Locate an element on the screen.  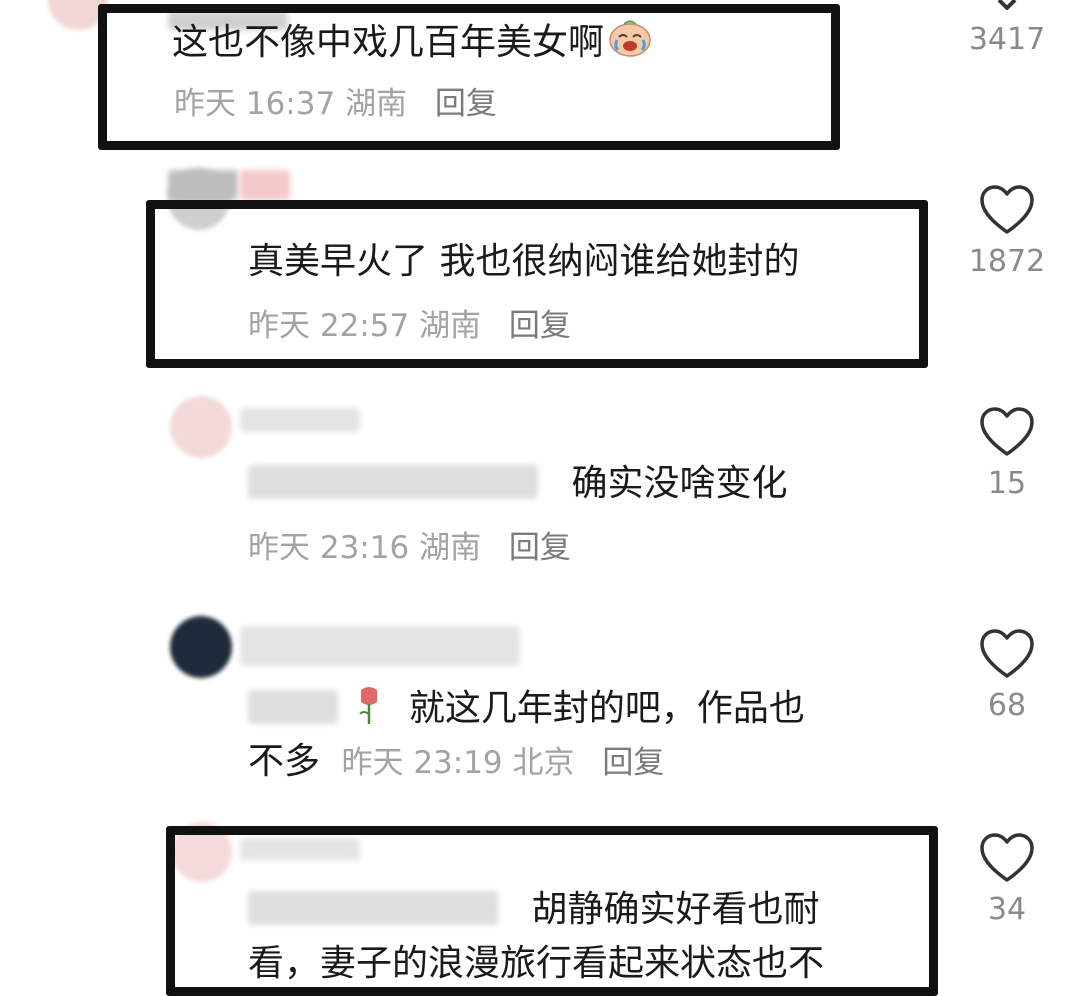
like-button: 68 is located at coordinates (1007, 676).